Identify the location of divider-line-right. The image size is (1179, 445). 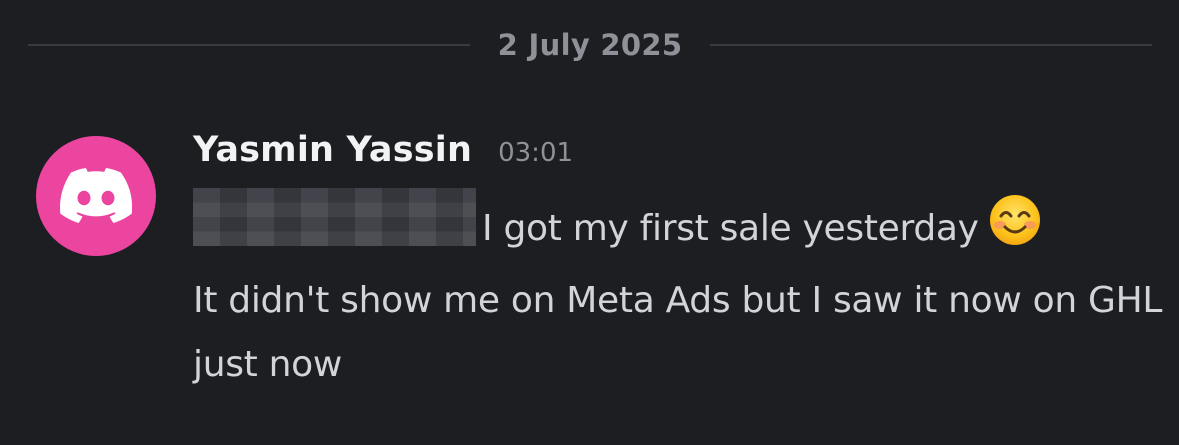
(931, 45).